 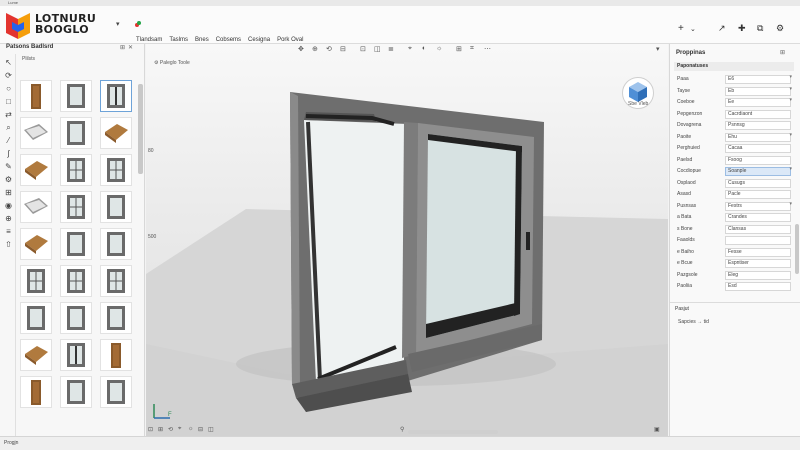 What do you see at coordinates (758, 286) in the screenshot?
I see `property-value: Esd` at bounding box center [758, 286].